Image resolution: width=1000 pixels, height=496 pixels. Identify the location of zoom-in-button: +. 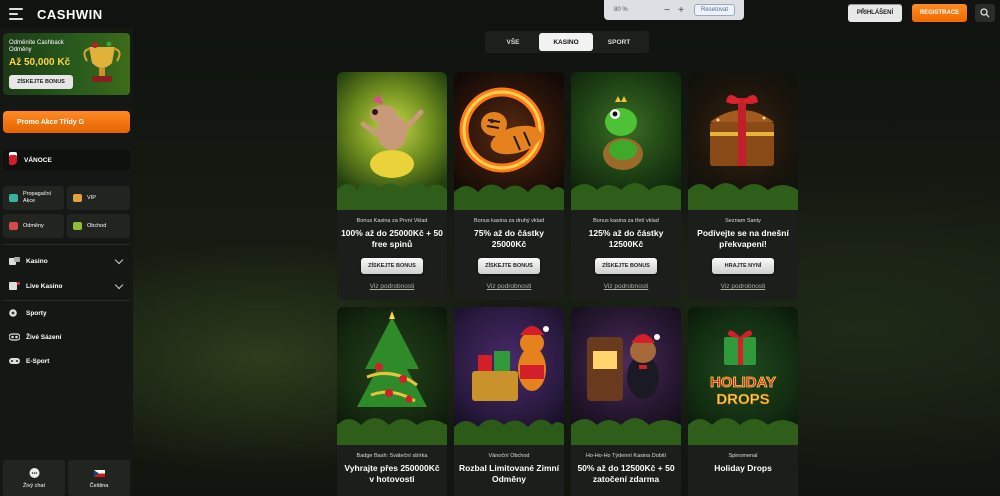
(681, 10).